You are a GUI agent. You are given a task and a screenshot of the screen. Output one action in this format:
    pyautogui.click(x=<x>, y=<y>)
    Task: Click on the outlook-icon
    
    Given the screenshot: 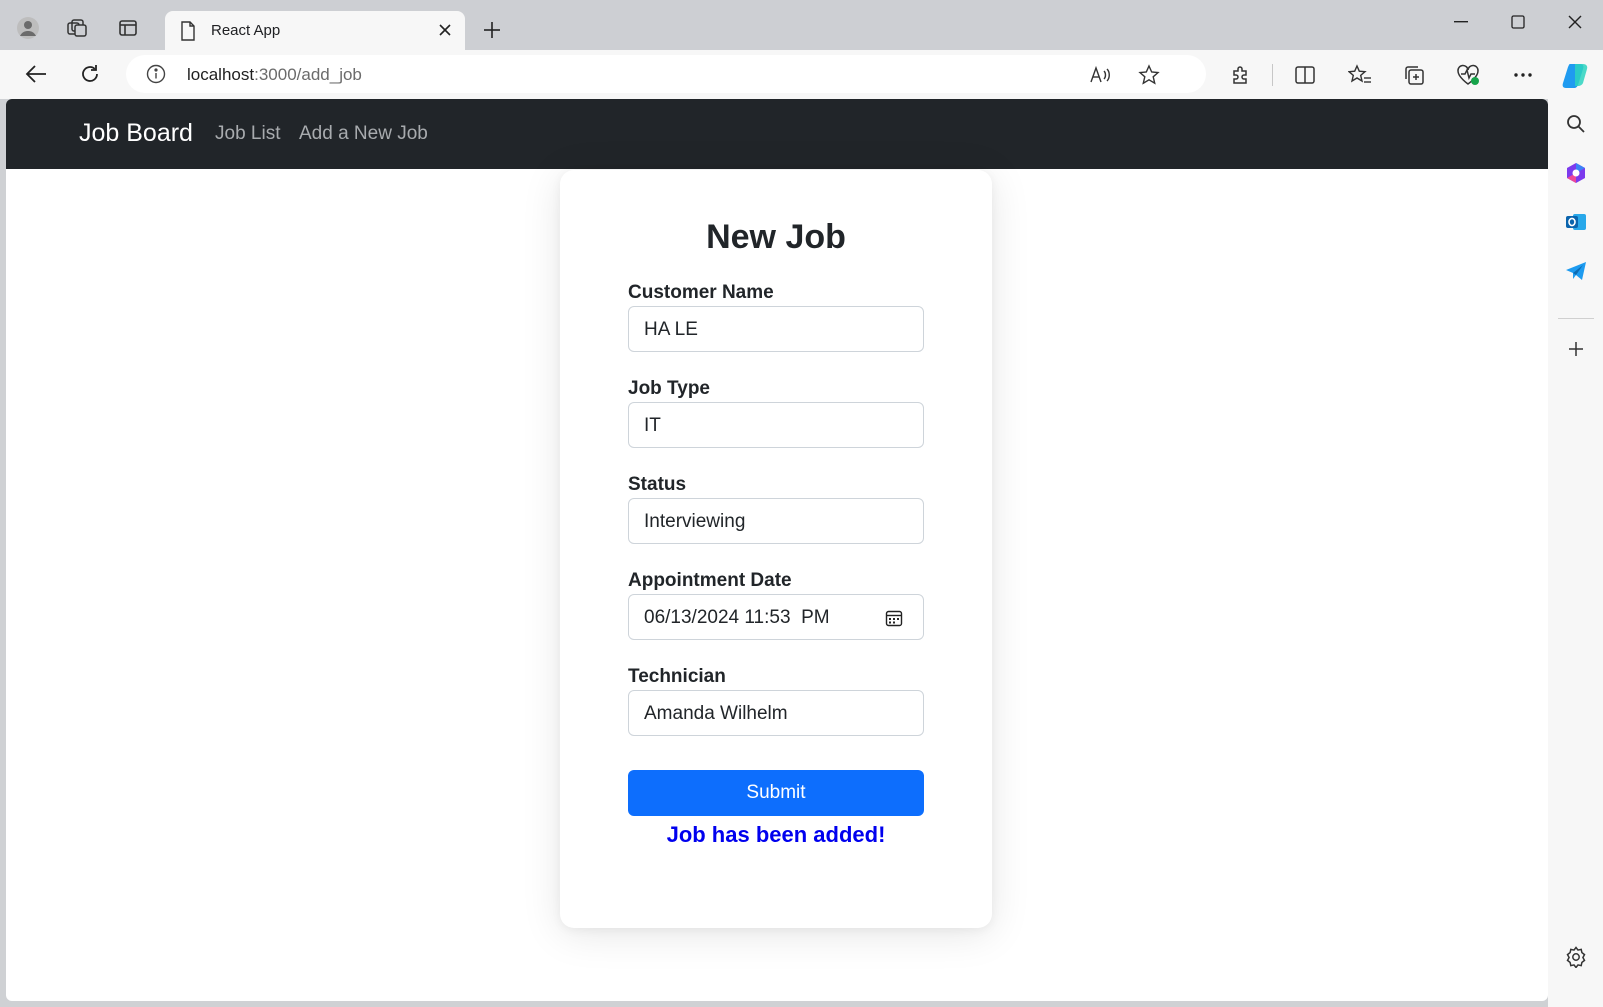 What is the action you would take?
    pyautogui.click(x=1576, y=222)
    